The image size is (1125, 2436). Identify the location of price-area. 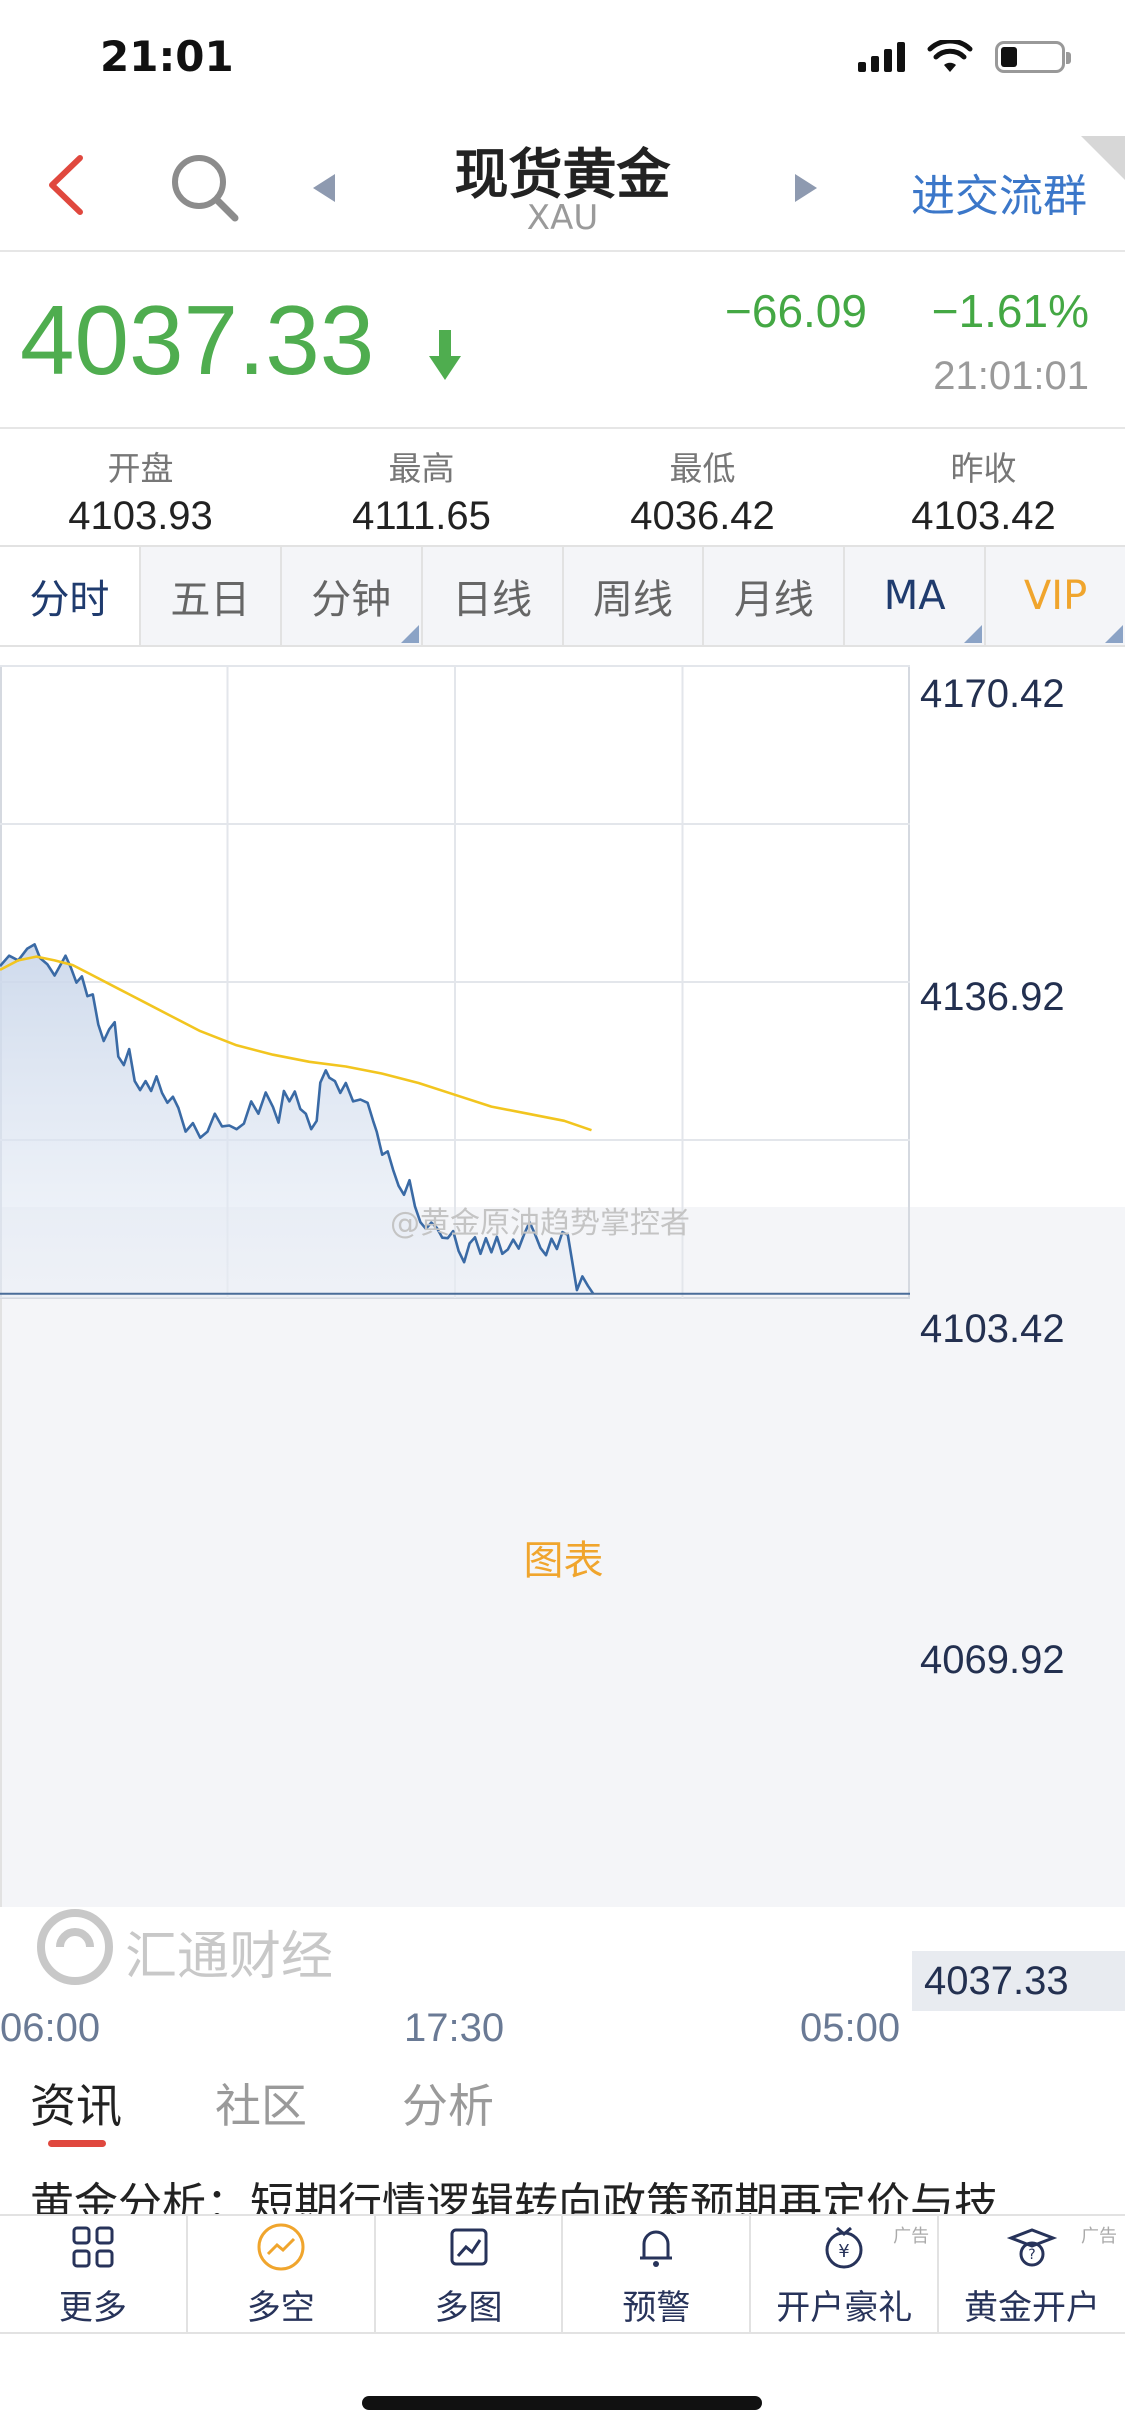
(297, 1121).